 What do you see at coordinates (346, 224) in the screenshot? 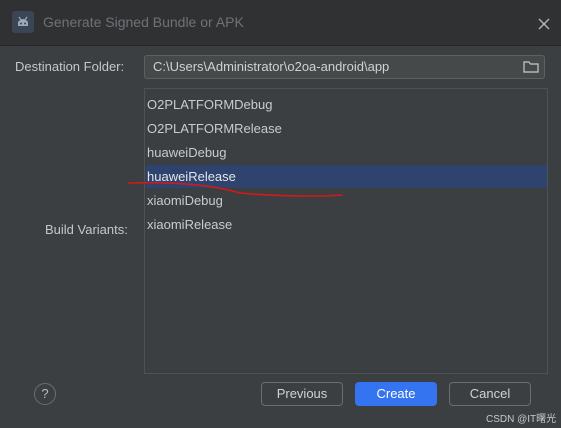
I see `variant-item-xiaomirelease: xiaomiRelease` at bounding box center [346, 224].